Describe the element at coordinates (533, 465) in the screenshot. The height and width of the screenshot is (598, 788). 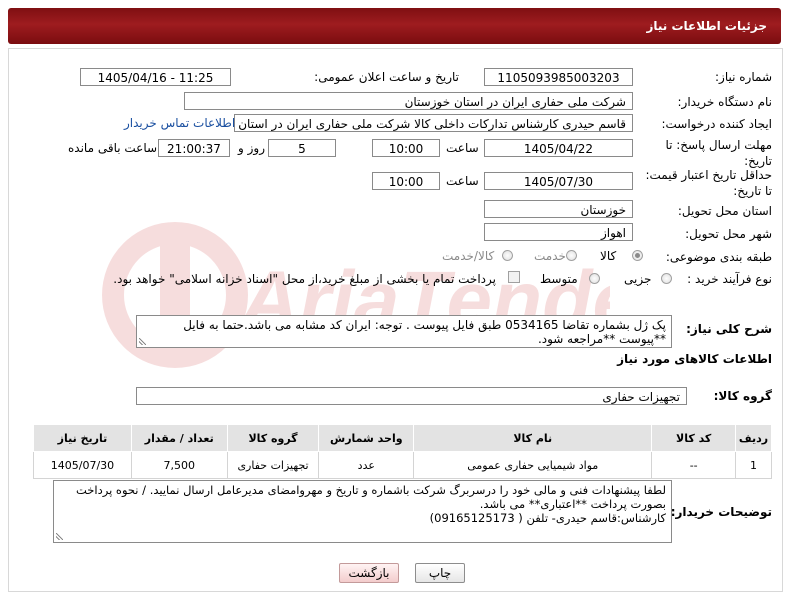
I see `cell-name: مواد شیمیایی حفاری عمومی` at that location.